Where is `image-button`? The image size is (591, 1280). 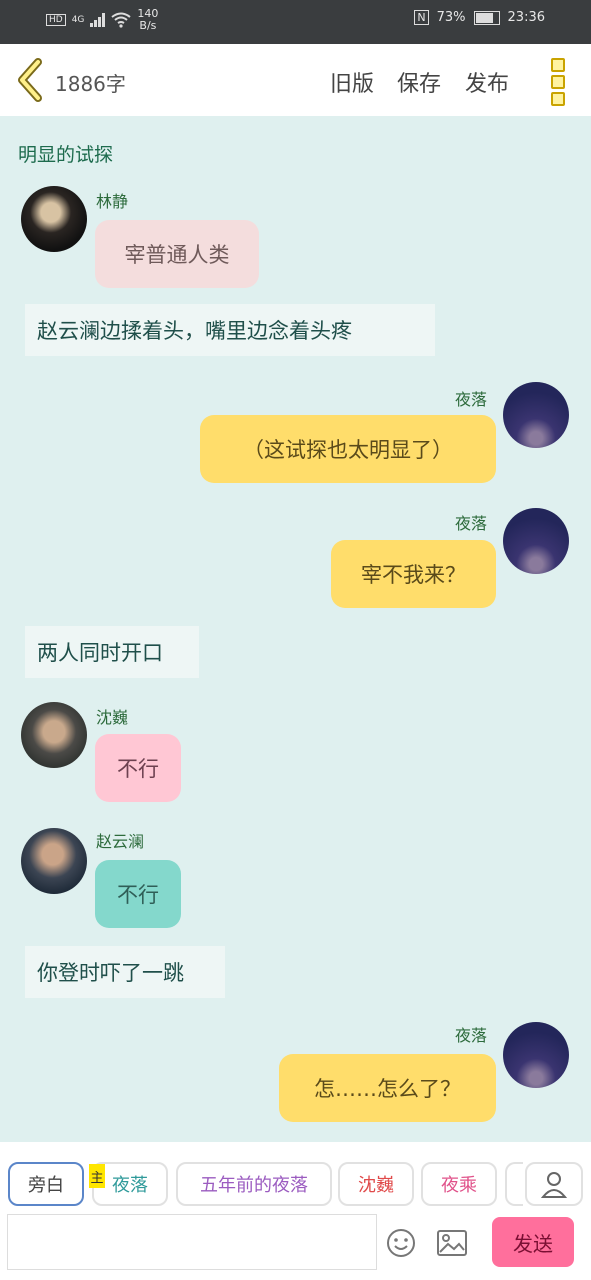
image-button is located at coordinates (452, 1245).